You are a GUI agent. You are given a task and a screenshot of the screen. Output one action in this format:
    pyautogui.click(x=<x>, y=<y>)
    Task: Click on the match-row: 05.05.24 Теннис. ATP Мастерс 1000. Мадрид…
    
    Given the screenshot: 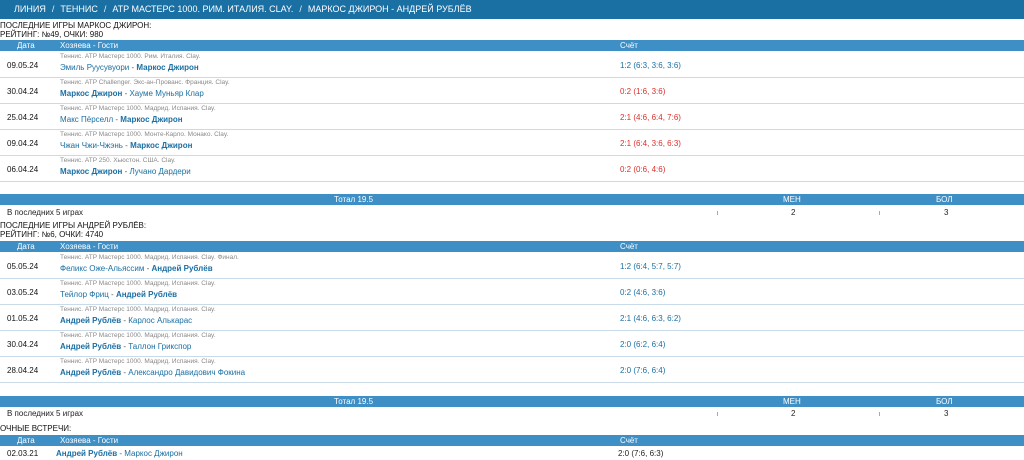 What is the action you would take?
    pyautogui.click(x=512, y=266)
    